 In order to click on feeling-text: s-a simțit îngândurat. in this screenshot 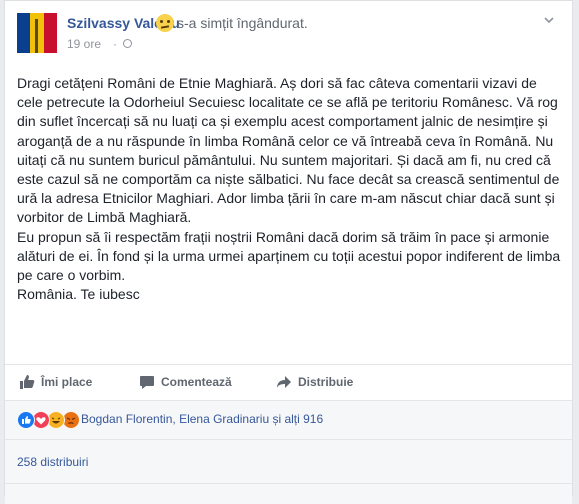, I will do `click(242, 23)`.